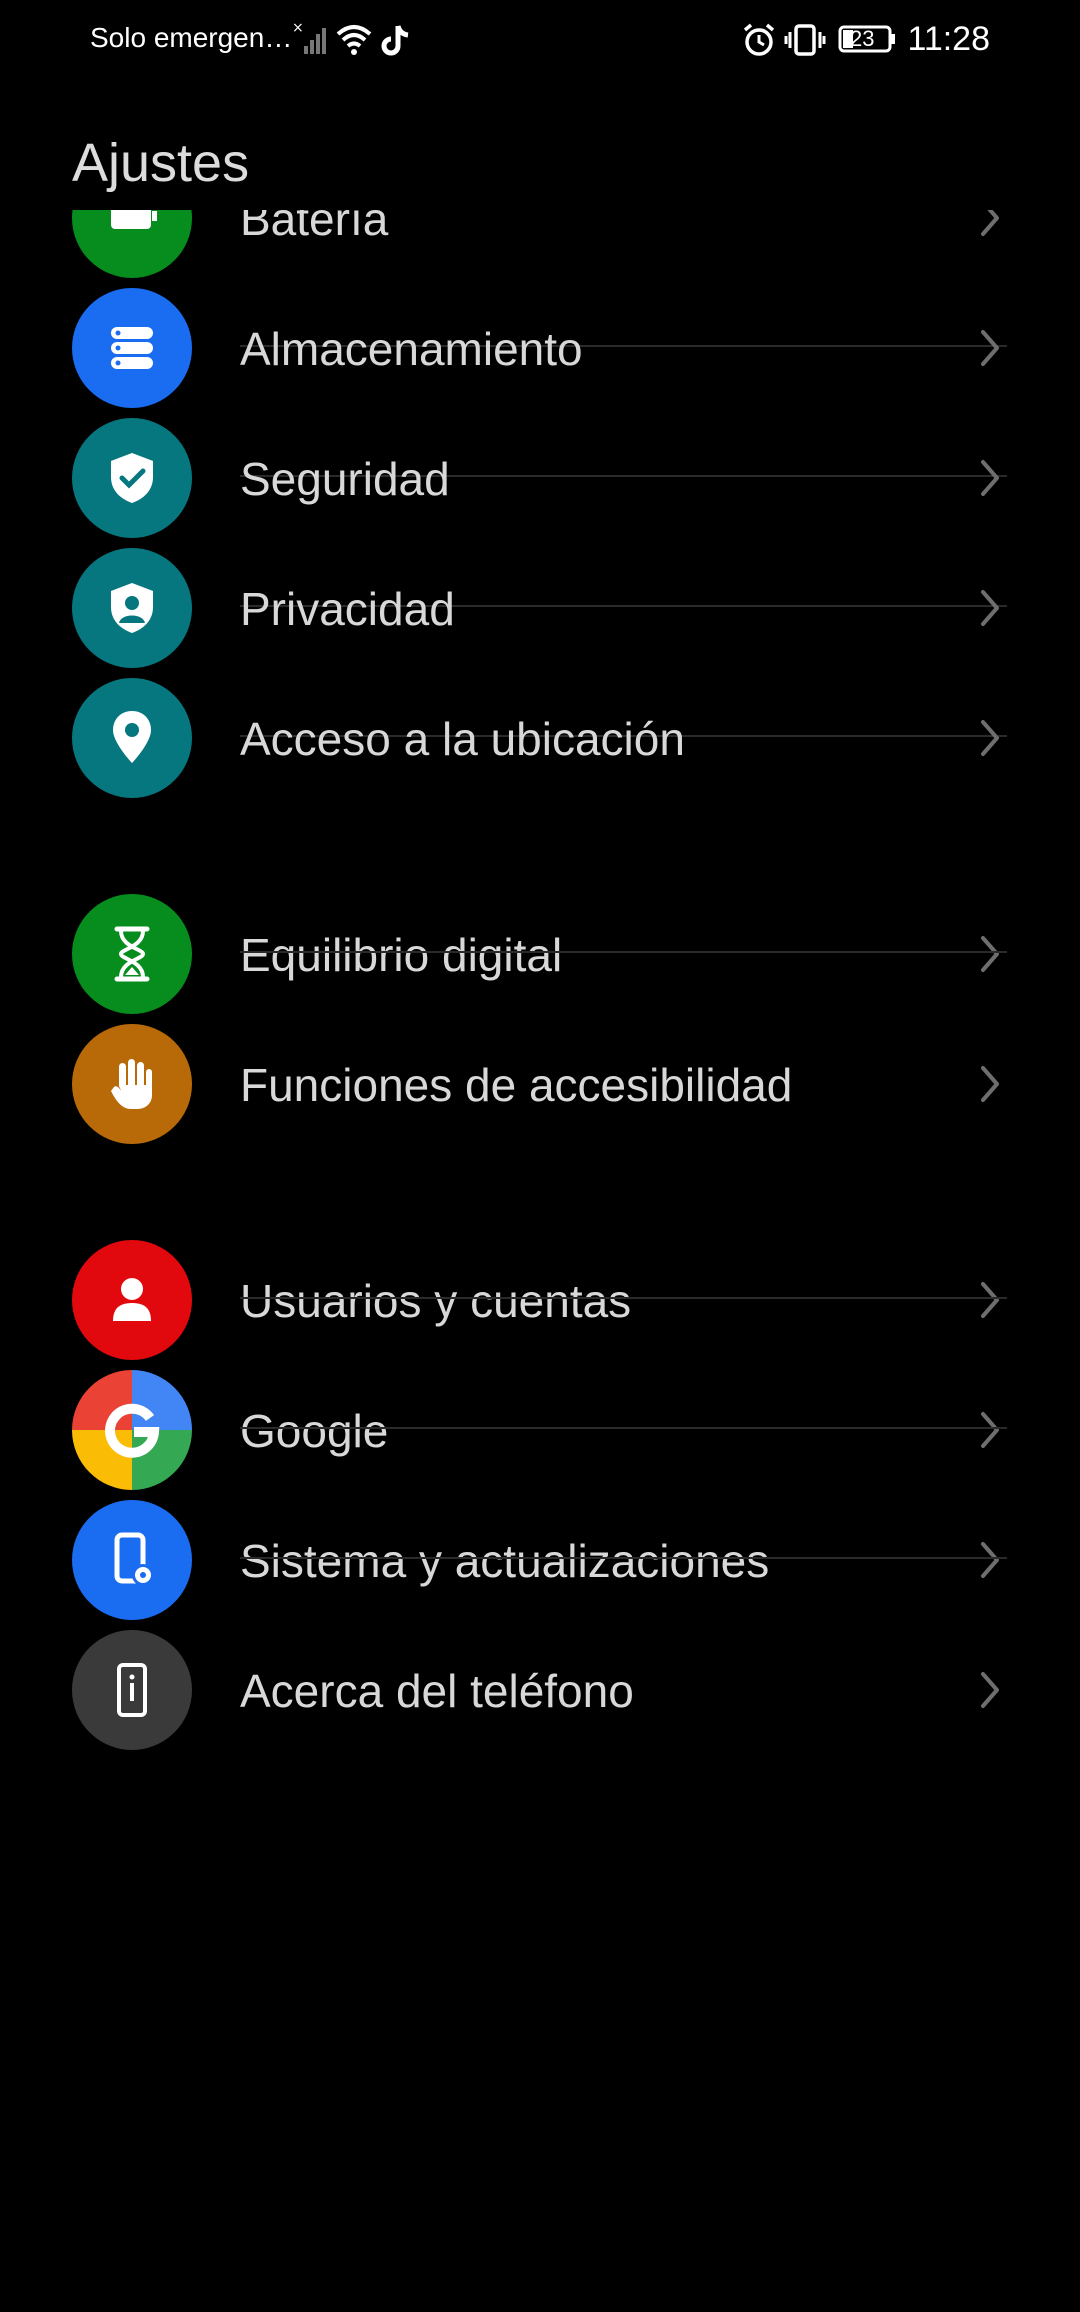 This screenshot has height=2312, width=1080. What do you see at coordinates (805, 40) in the screenshot?
I see `vibrate-icon` at bounding box center [805, 40].